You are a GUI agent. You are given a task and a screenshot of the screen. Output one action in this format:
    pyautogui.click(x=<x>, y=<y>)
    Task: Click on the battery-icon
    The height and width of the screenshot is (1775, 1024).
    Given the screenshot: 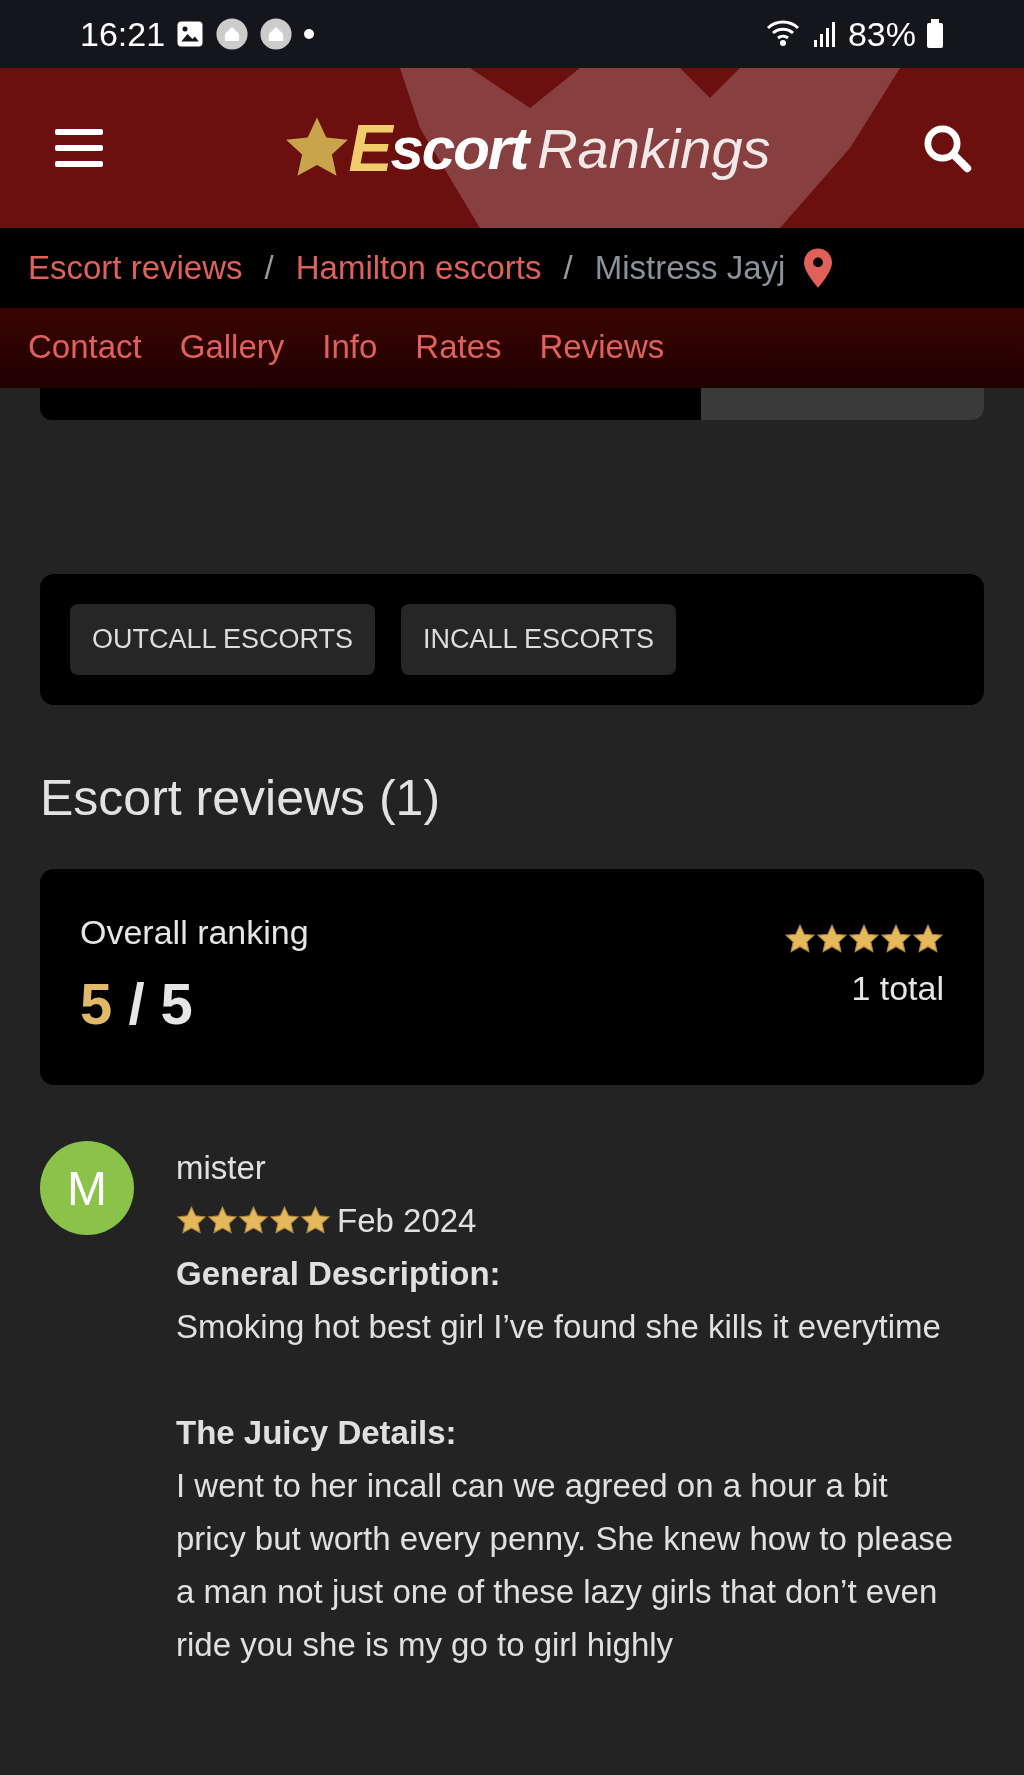 What is the action you would take?
    pyautogui.click(x=935, y=34)
    